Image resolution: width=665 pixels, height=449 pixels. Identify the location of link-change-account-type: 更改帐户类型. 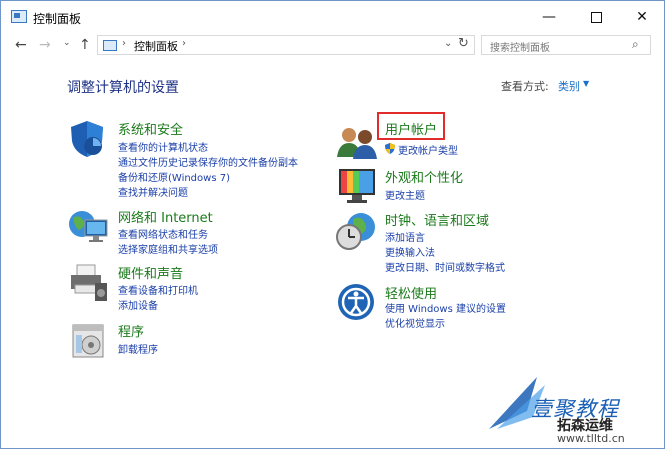
(428, 149).